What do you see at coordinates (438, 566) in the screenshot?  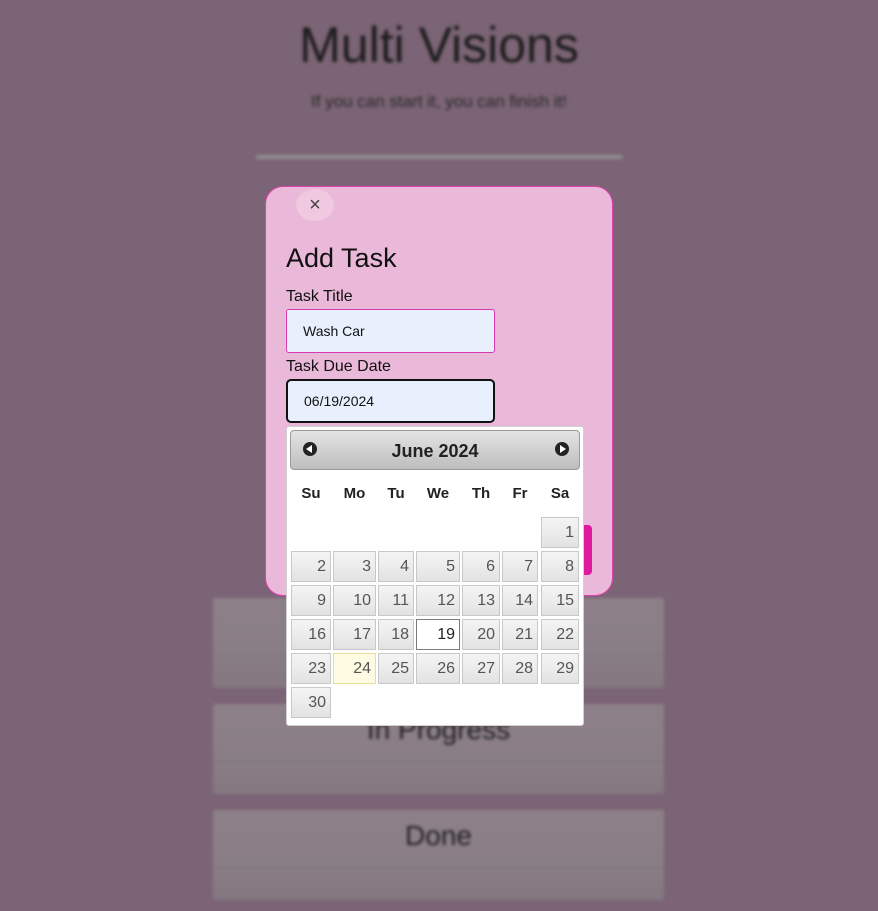 I see `day-cell: 5` at bounding box center [438, 566].